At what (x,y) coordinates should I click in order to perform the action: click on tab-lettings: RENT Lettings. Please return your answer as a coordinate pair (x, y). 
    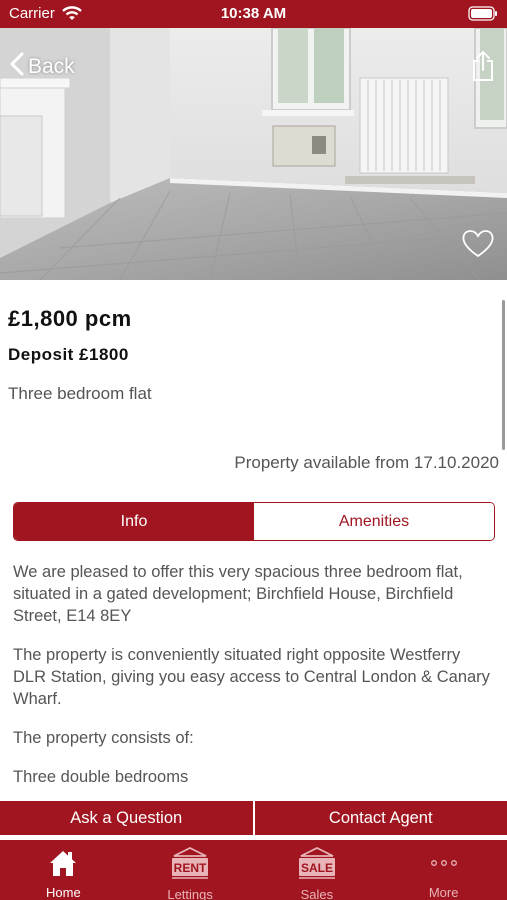
    Looking at the image, I should click on (190, 870).